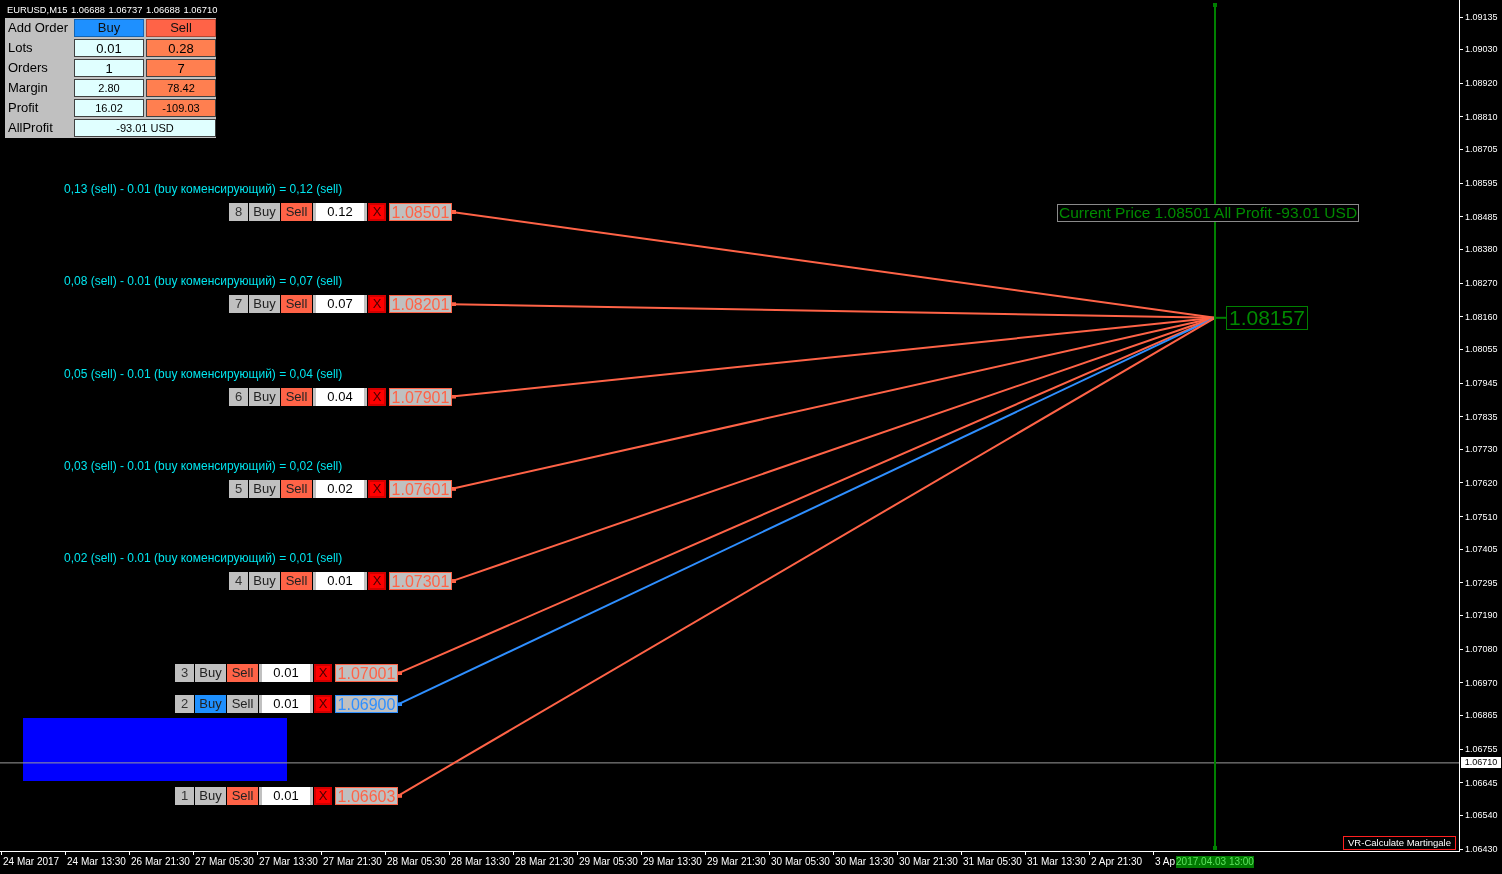 The height and width of the screenshot is (874, 1502). Describe the element at coordinates (1481, 149) in the screenshot. I see `price-axis-label: 1.08705` at that location.